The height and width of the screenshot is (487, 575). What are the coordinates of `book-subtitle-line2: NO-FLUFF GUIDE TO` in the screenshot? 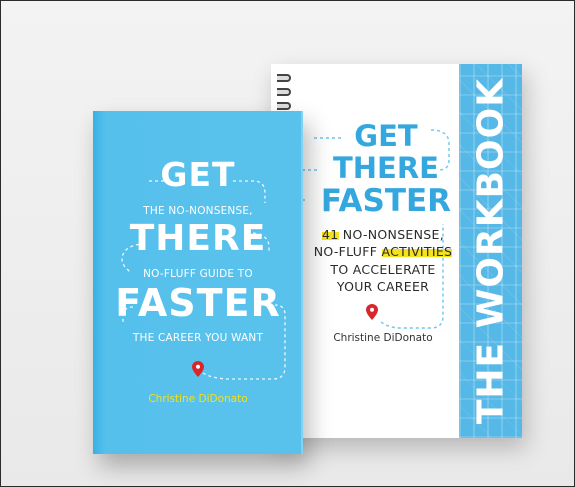 It's located at (198, 274).